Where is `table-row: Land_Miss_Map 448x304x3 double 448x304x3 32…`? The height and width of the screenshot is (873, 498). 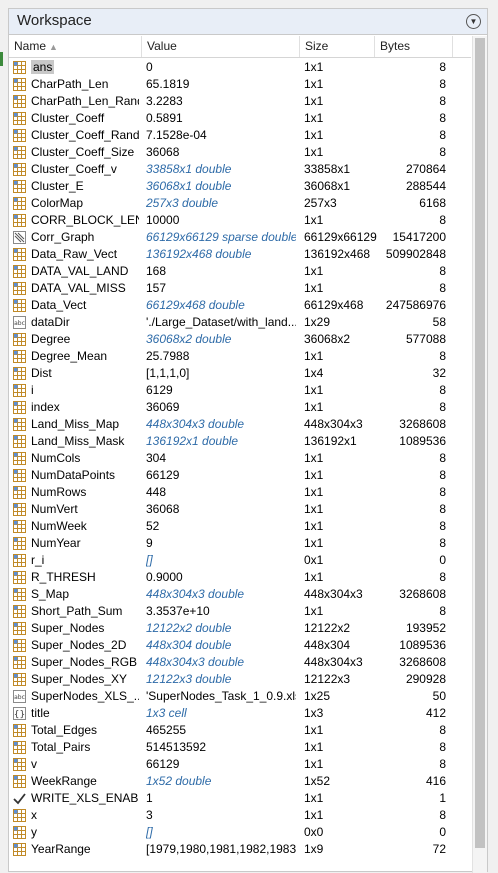 table-row: Land_Miss_Map 448x304x3 double 448x304x3 32… is located at coordinates (240, 424).